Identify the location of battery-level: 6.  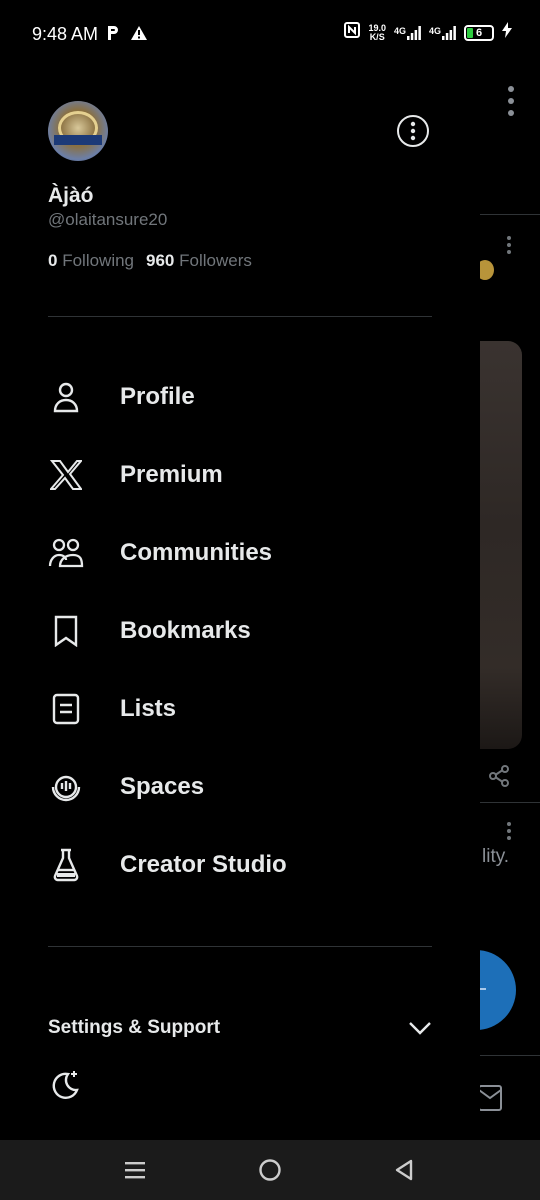
(479, 32).